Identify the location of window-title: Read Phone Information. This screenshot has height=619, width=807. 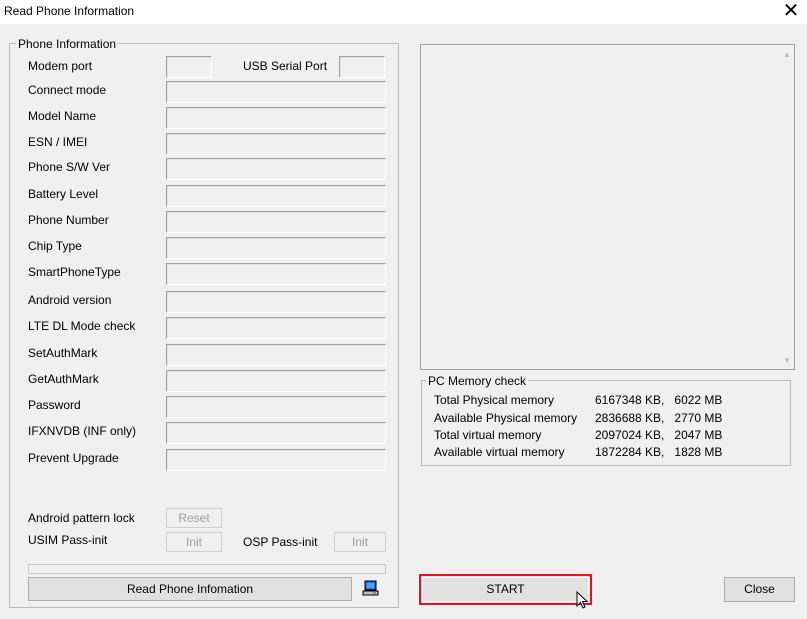
(69, 11).